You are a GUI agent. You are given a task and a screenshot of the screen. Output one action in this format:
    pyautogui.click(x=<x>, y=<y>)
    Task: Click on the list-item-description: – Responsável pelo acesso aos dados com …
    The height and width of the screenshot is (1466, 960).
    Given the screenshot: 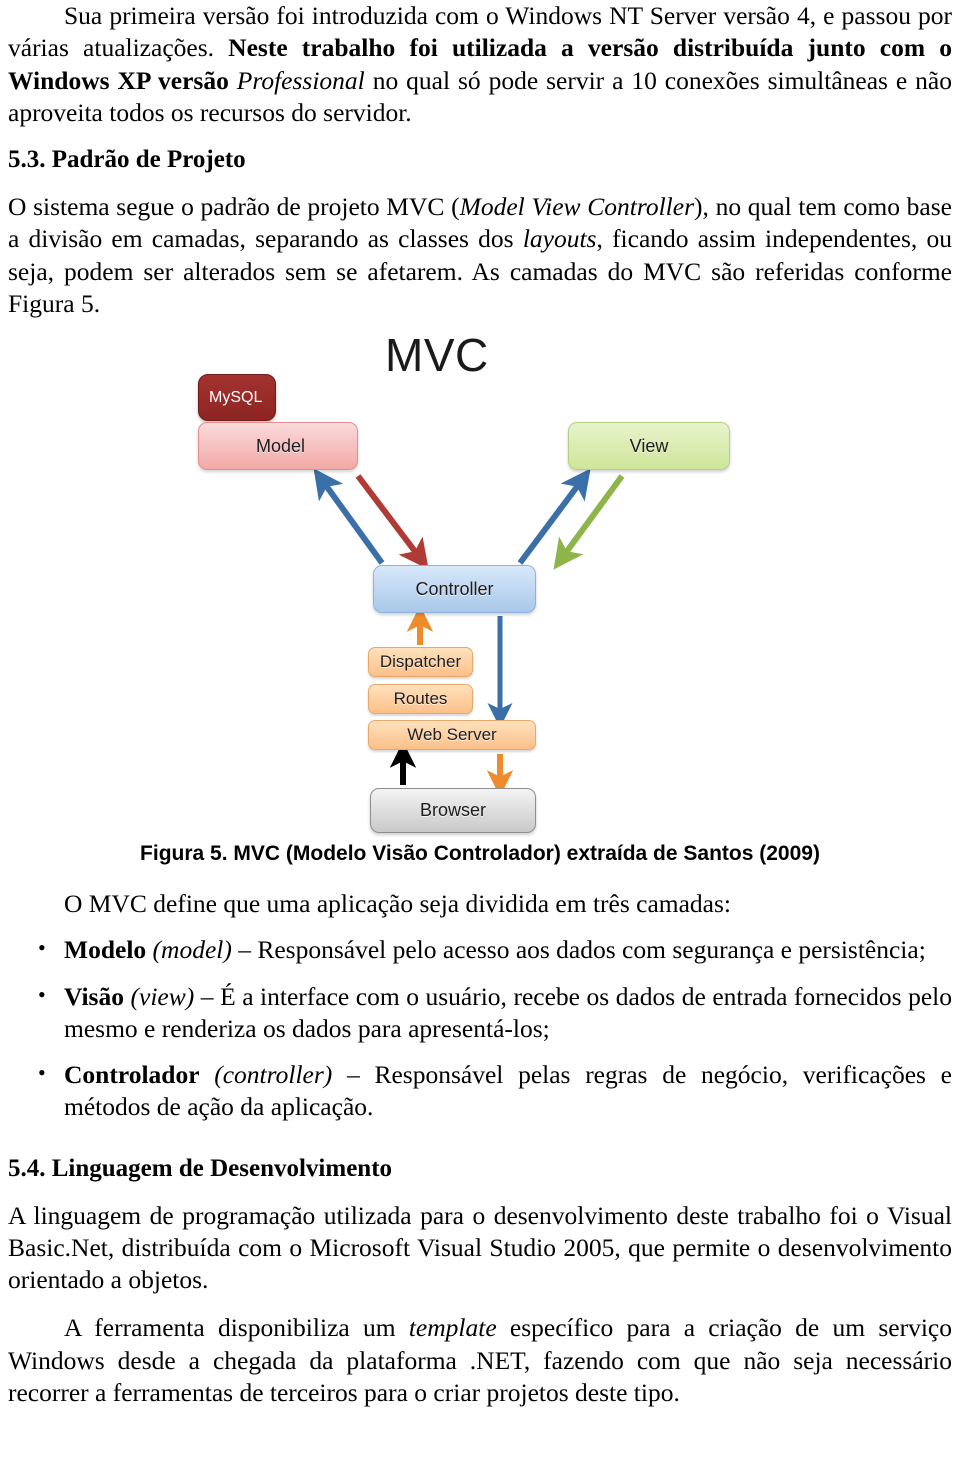 What is the action you would take?
    pyautogui.click(x=578, y=950)
    